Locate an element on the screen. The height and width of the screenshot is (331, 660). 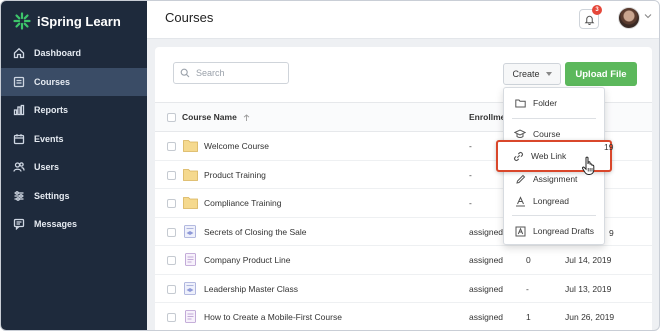
course-name: Company Product Line is located at coordinates (247, 260).